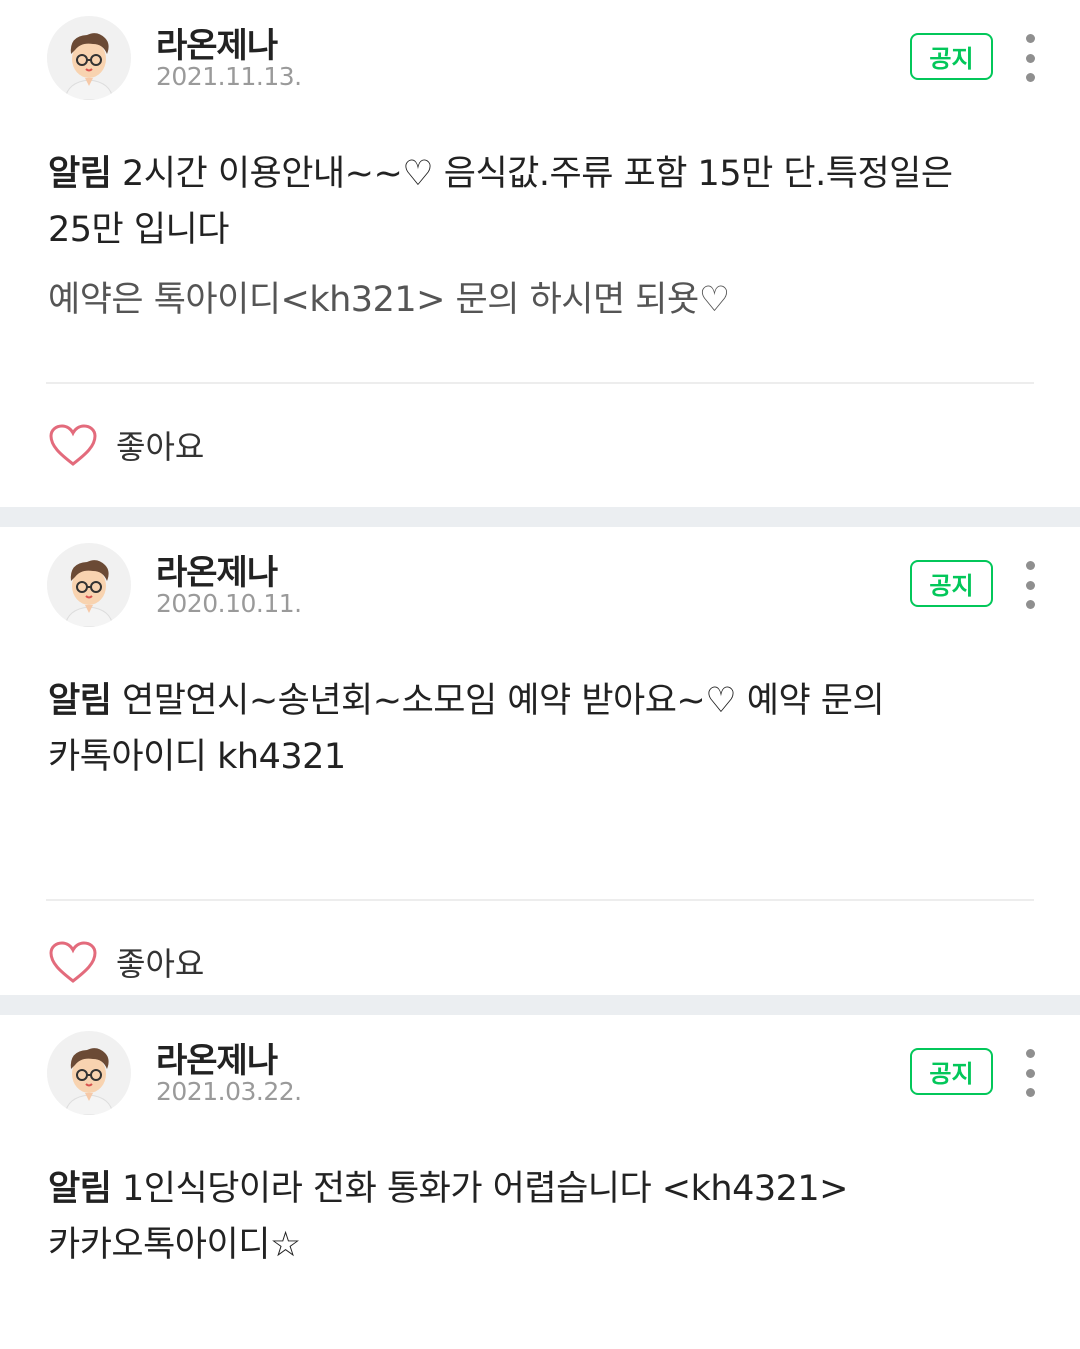 Image resolution: width=1080 pixels, height=1349 pixels. I want to click on post-content: 1인식당이라 전화 통화가 어렵습니다 <kh4321> 카카오톡아이디☆, so click(448, 1217).